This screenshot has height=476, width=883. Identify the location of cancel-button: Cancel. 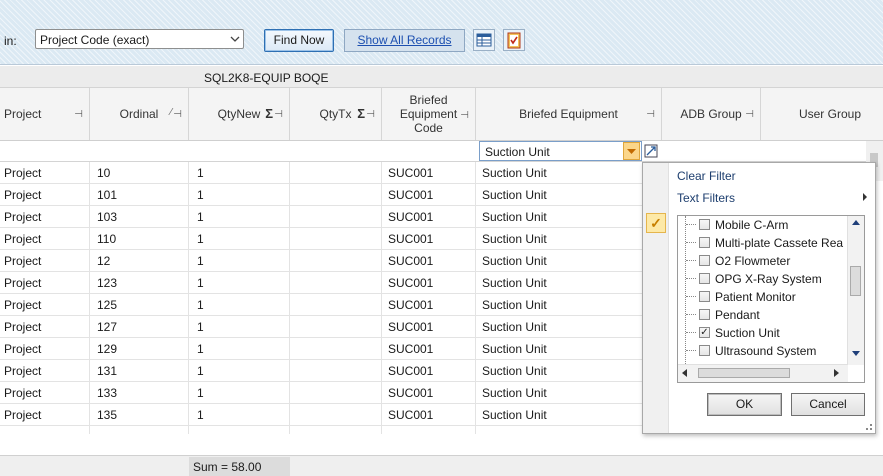
(828, 404).